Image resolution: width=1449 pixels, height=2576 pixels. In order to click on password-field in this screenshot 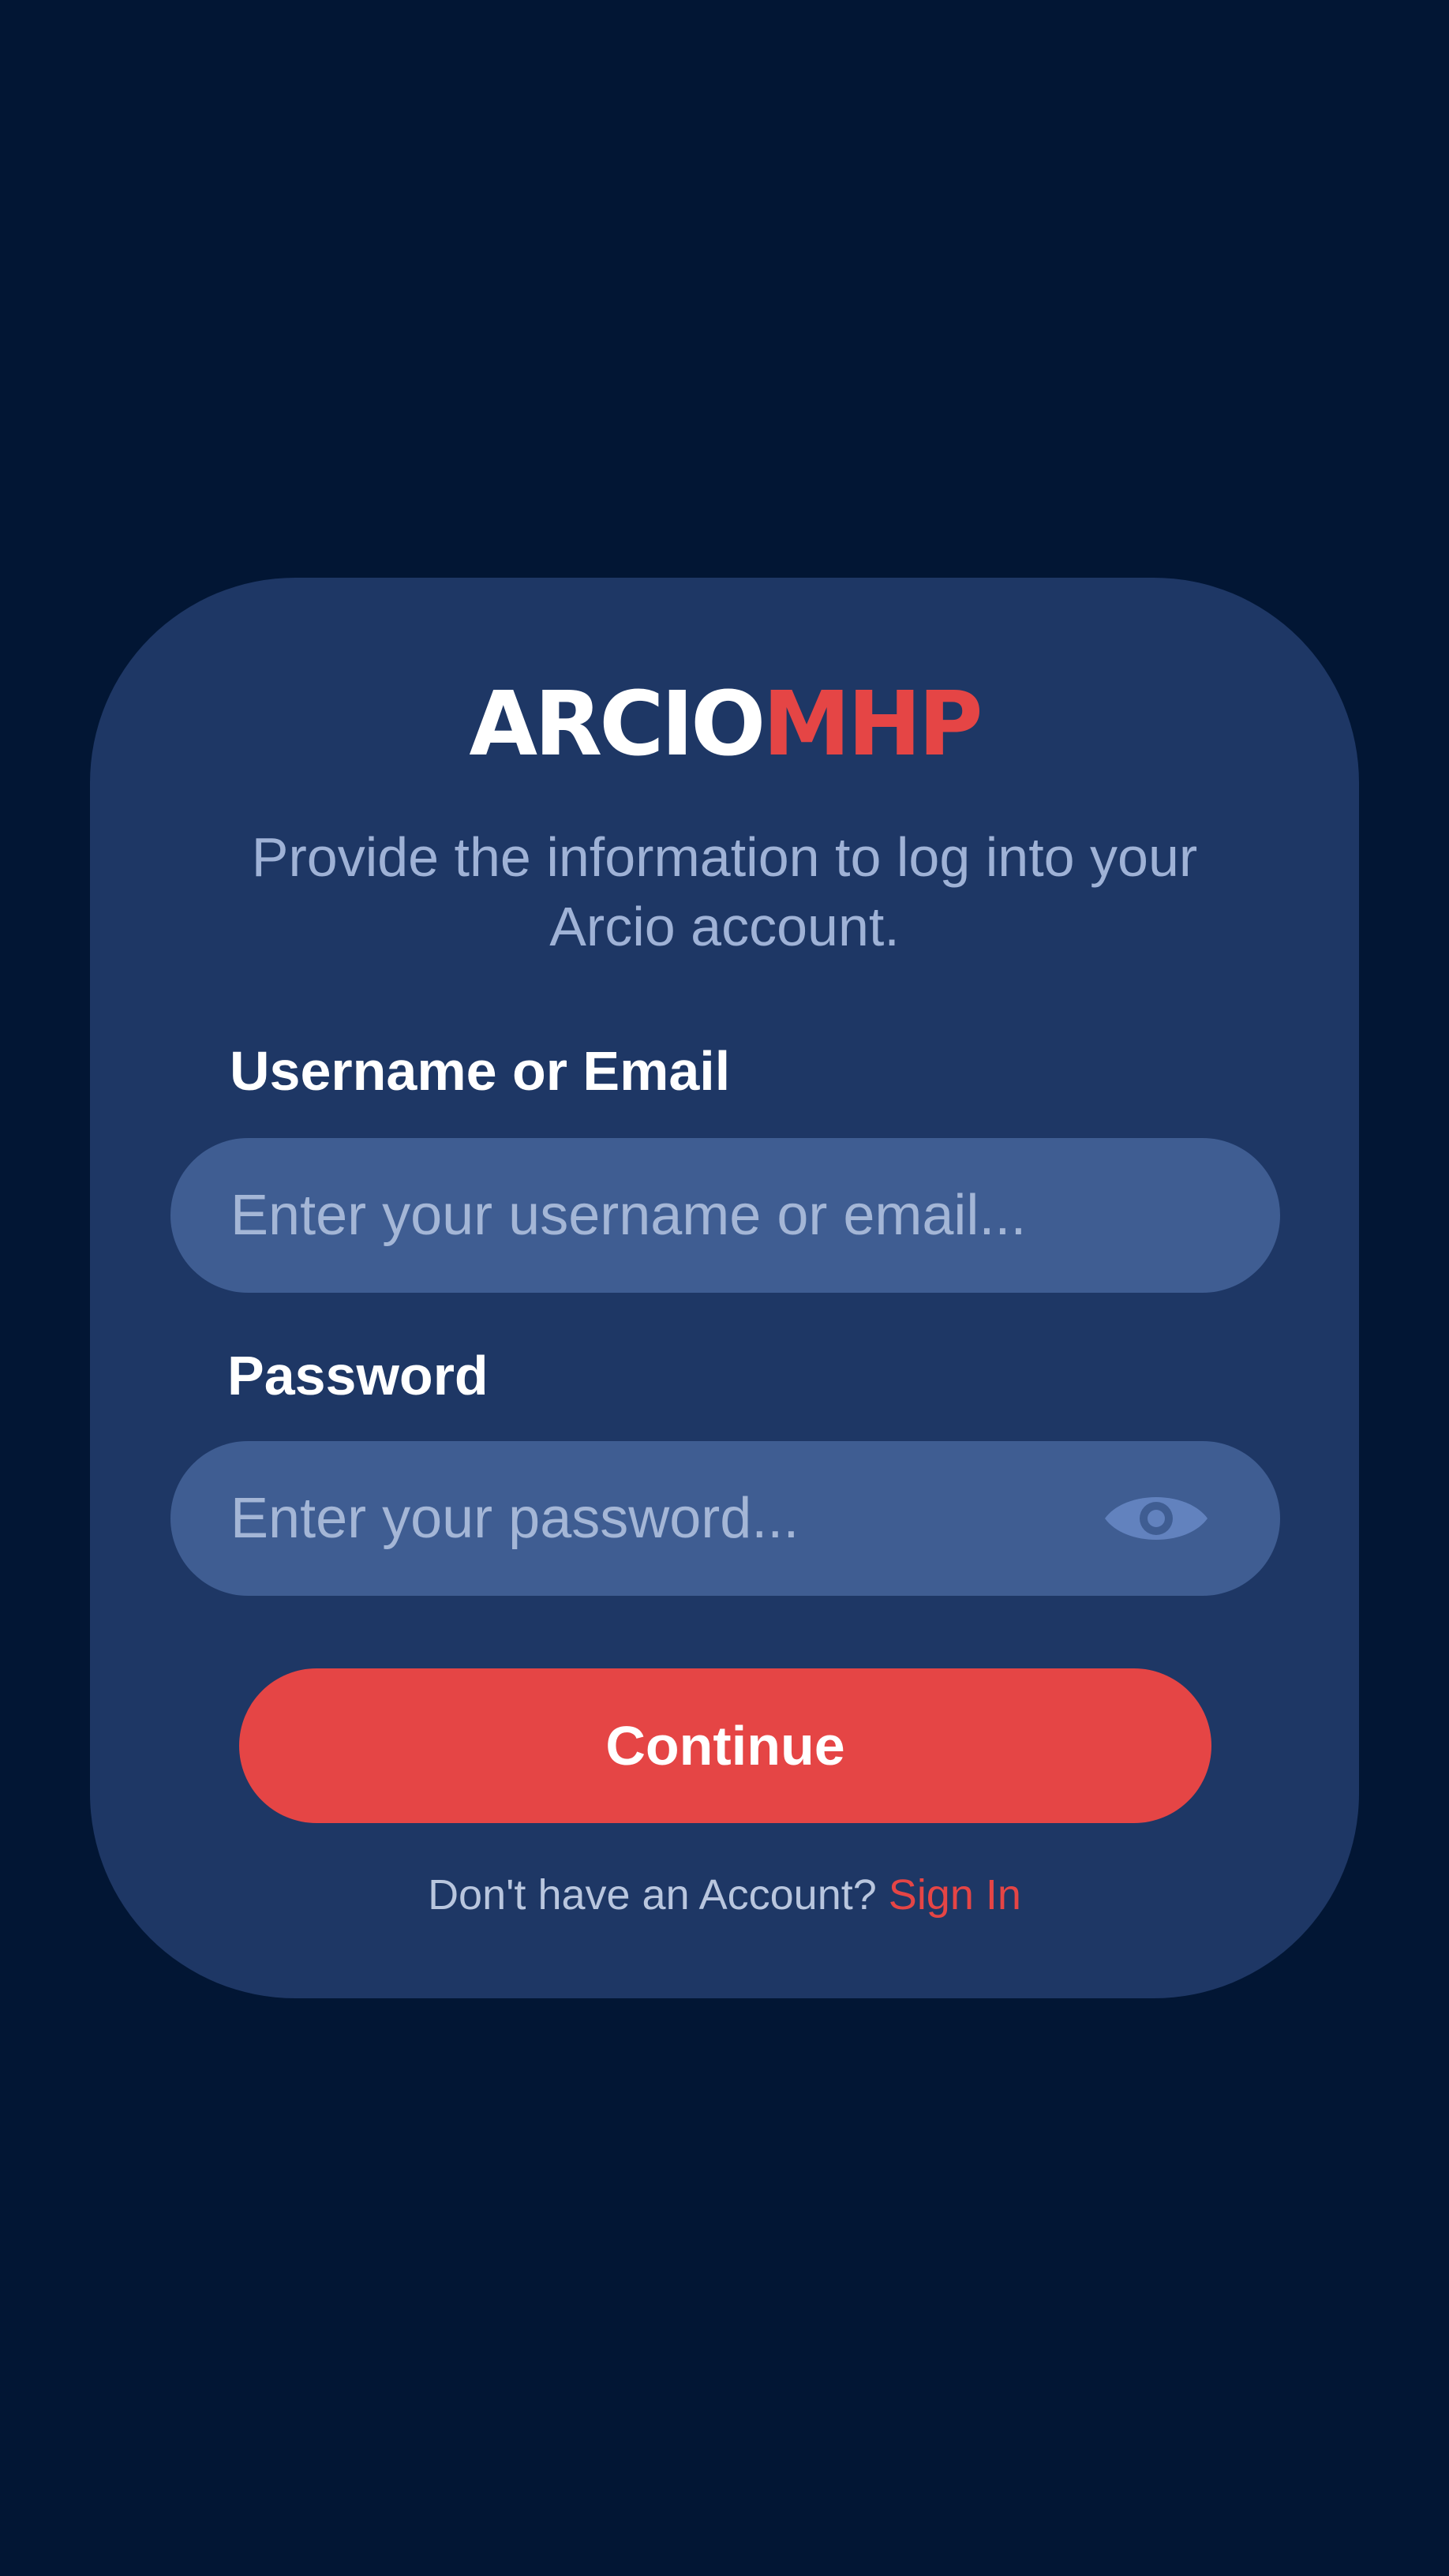, I will do `click(725, 1518)`.